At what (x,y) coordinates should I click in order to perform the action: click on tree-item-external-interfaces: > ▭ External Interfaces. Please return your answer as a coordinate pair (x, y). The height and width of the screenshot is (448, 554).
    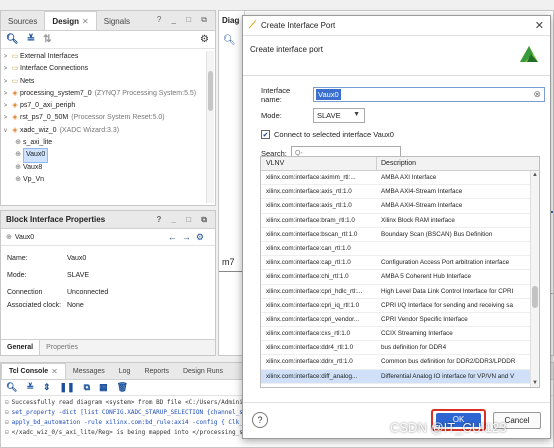
    Looking at the image, I should click on (108, 57).